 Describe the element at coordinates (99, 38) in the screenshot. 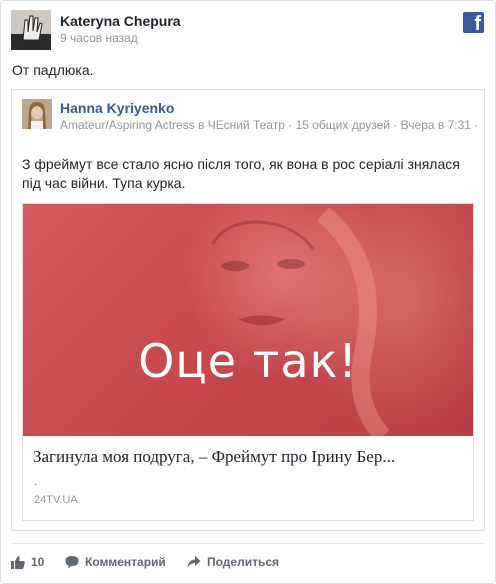

I see `post-timestamp: 9 часов назад` at that location.